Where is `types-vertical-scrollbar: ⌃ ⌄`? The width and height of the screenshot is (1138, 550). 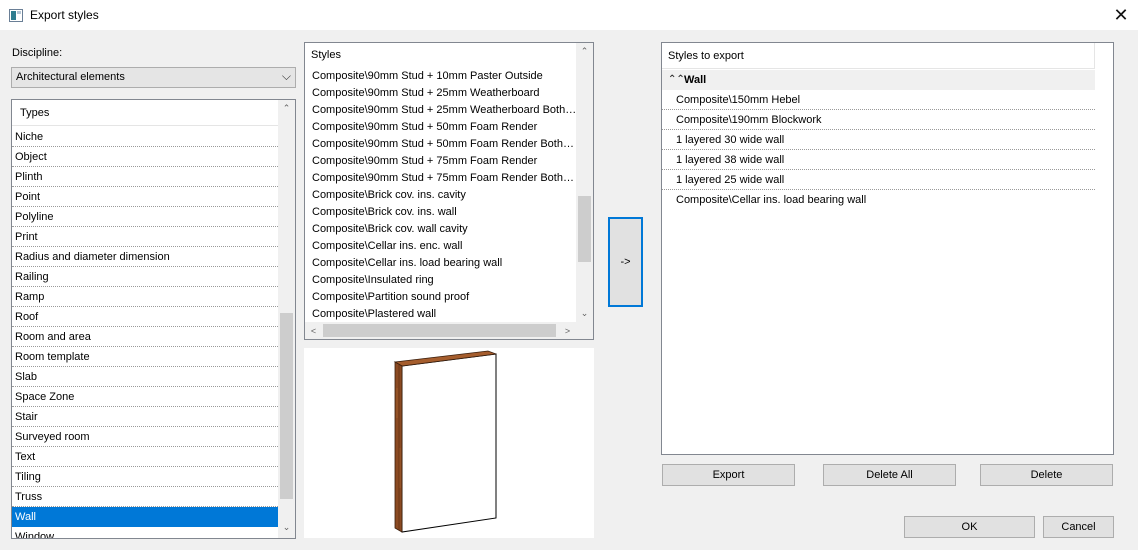
types-vertical-scrollbar: ⌃ ⌄ is located at coordinates (286, 319).